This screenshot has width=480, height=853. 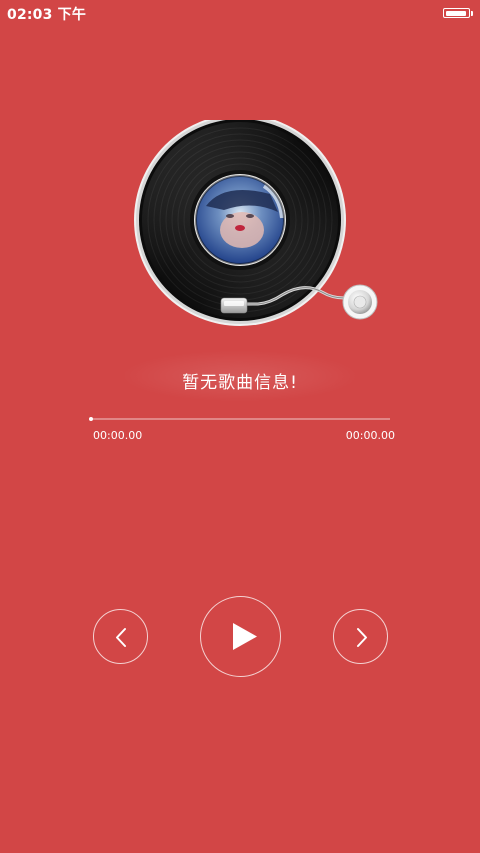 I want to click on previous-button, so click(x=120, y=636).